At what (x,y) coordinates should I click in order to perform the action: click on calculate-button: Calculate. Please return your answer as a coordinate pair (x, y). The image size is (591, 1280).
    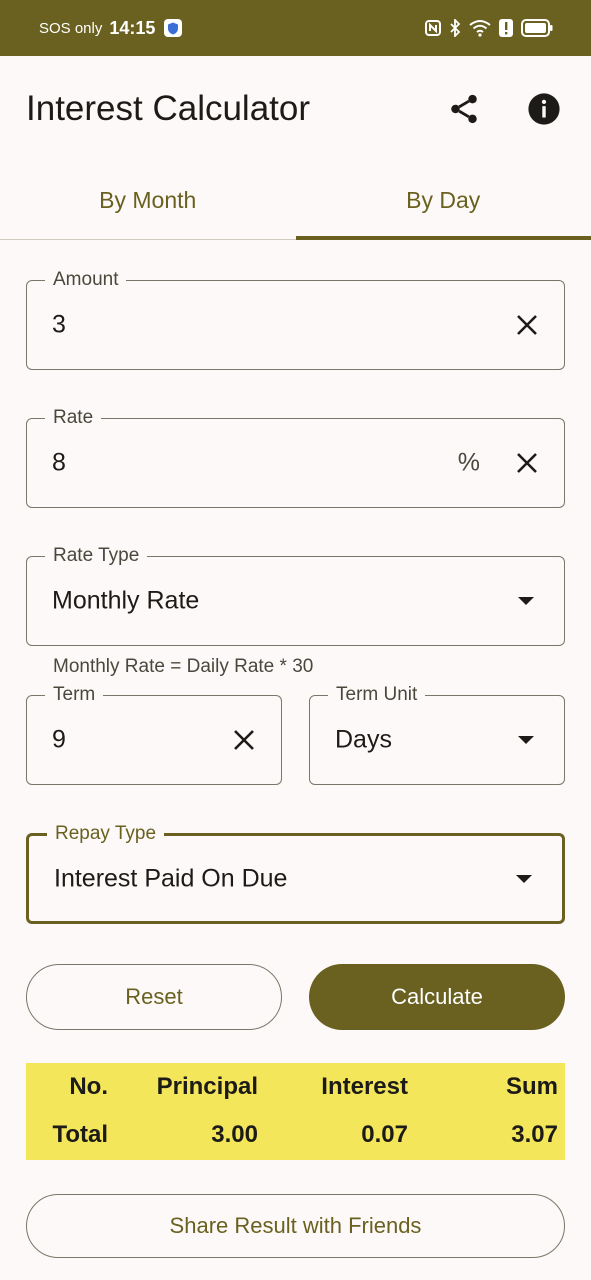
    Looking at the image, I should click on (437, 997).